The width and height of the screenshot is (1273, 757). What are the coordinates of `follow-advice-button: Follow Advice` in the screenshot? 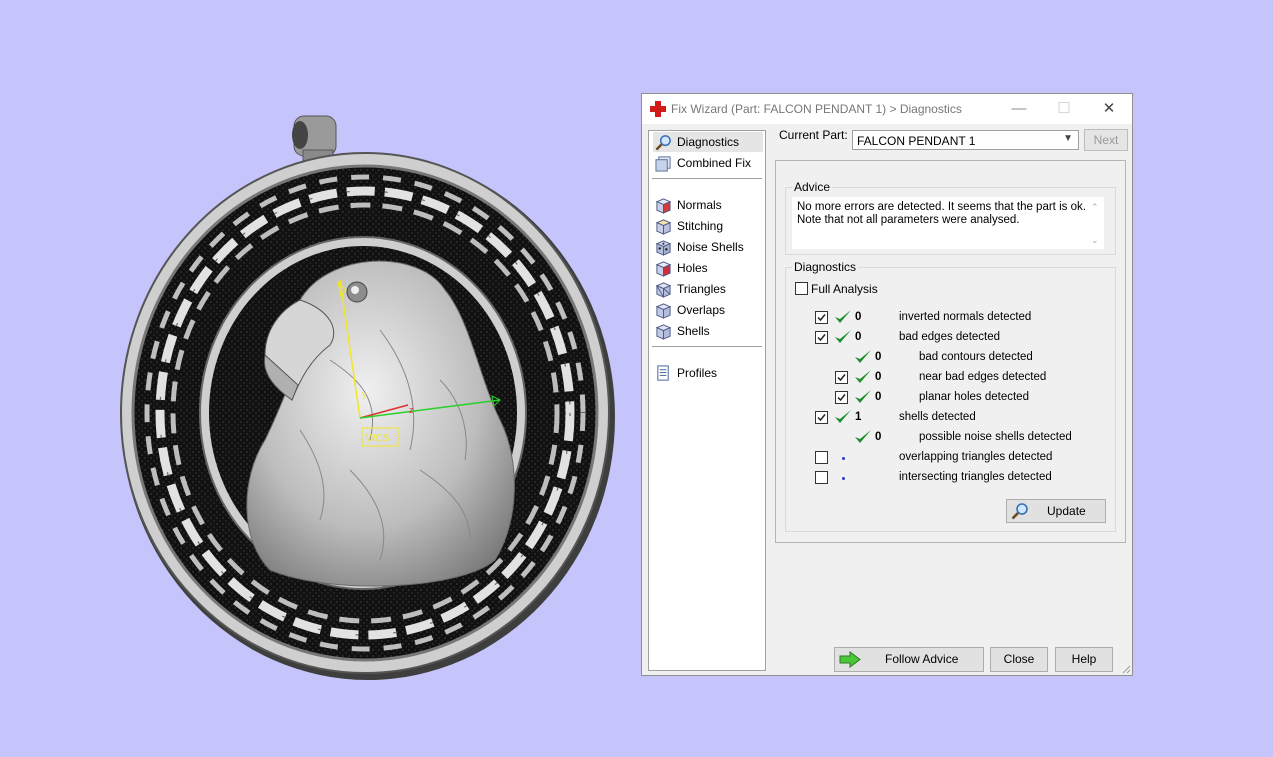 It's located at (909, 659).